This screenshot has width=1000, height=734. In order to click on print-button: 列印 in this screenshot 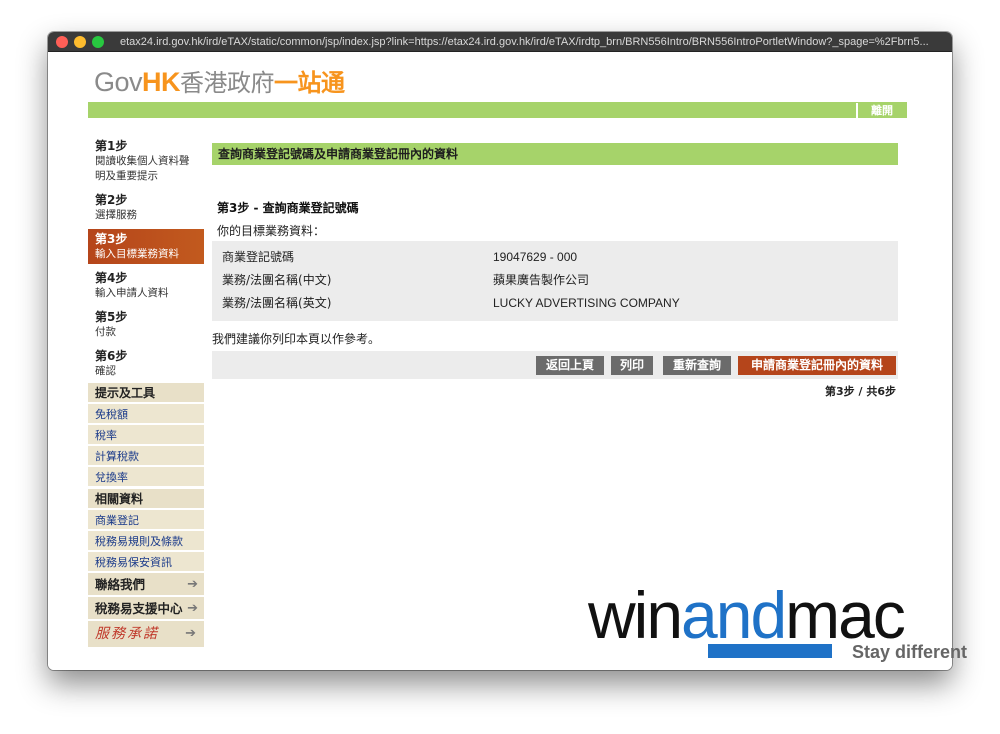, I will do `click(632, 365)`.